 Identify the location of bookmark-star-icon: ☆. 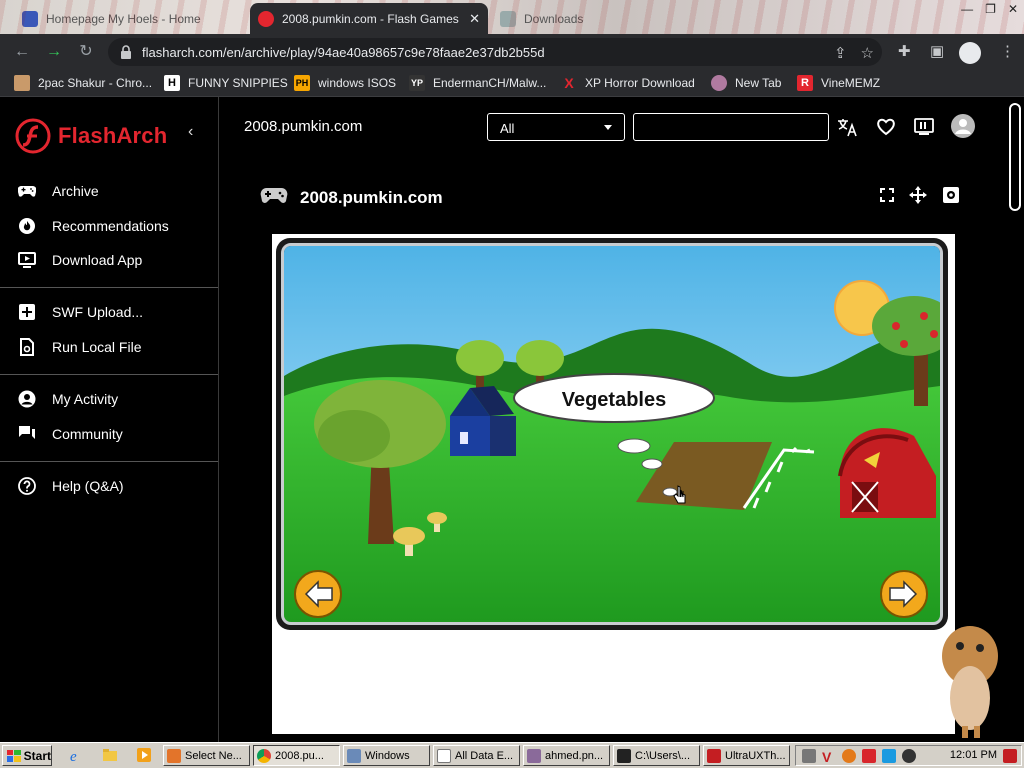
(867, 53).